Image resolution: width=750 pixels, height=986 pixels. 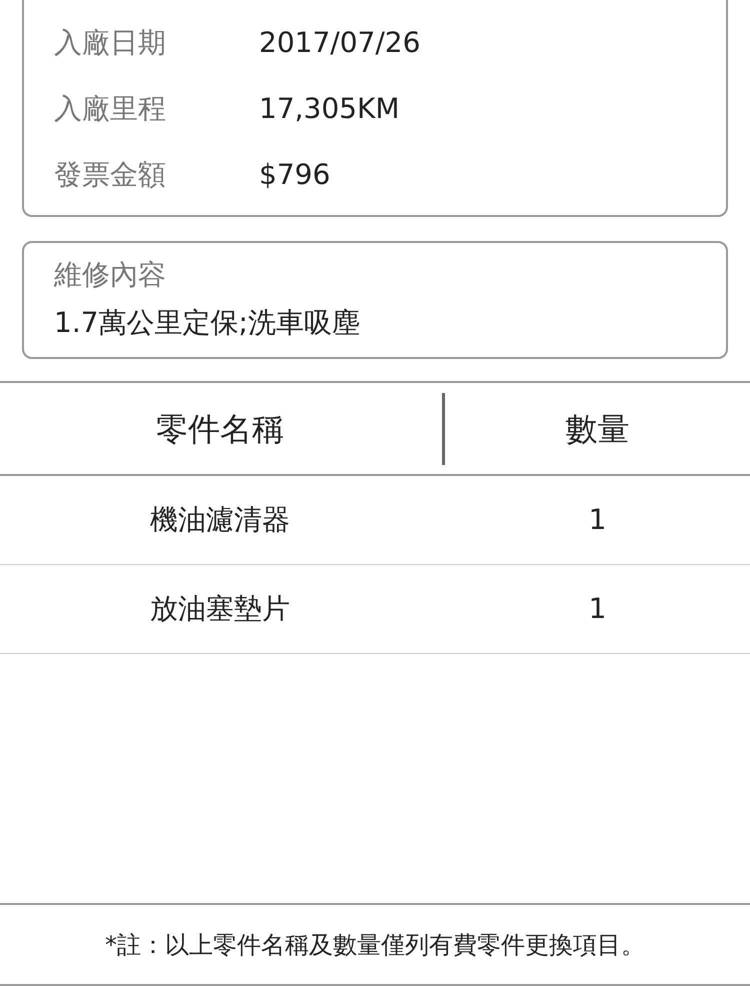 I want to click on table-cell-text: 放油塞墊片, so click(x=220, y=609).